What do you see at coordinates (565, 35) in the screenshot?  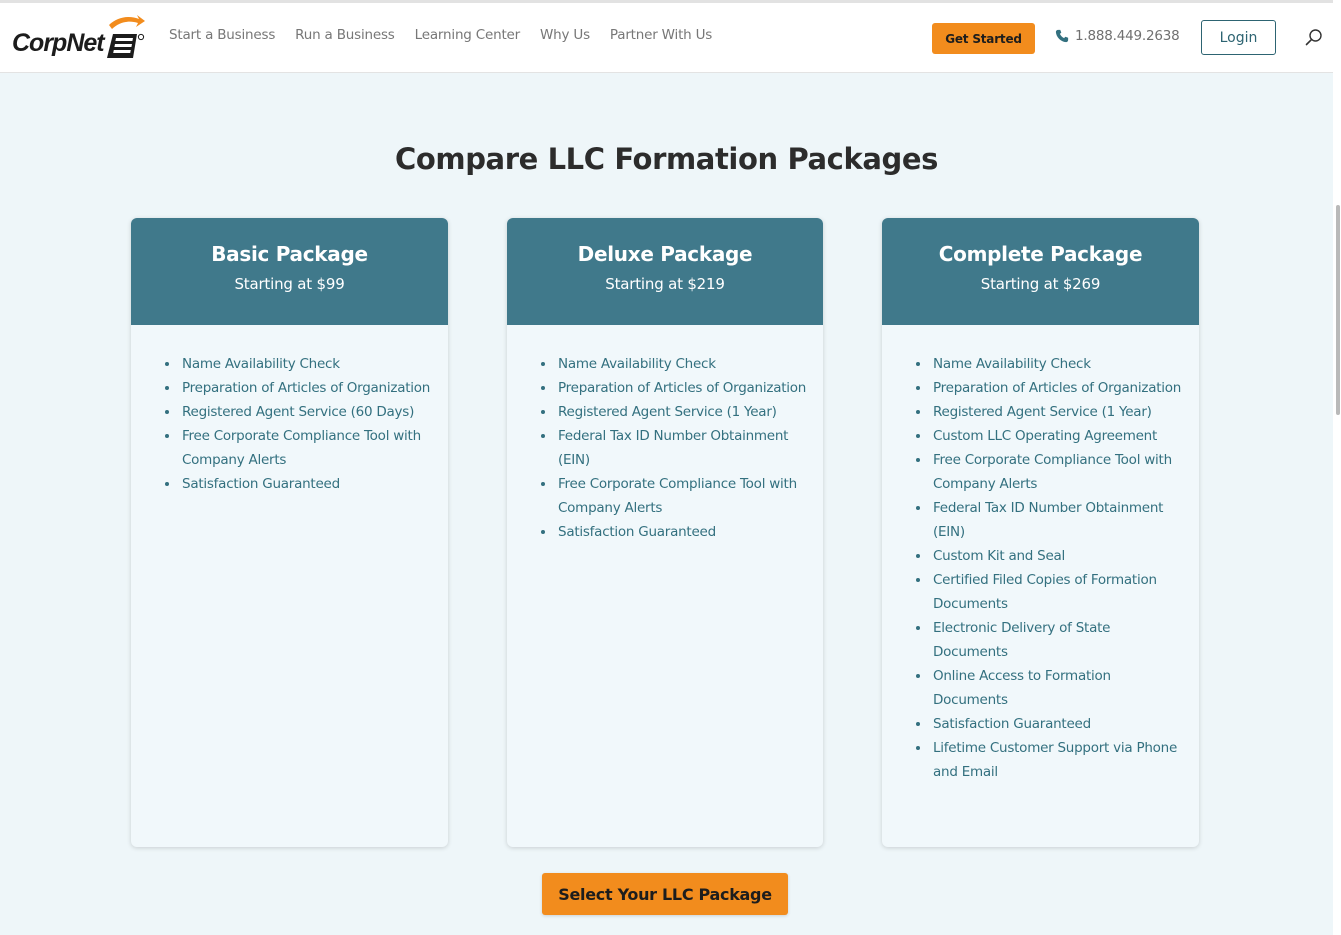 I see `nav-why-us: Why Us` at bounding box center [565, 35].